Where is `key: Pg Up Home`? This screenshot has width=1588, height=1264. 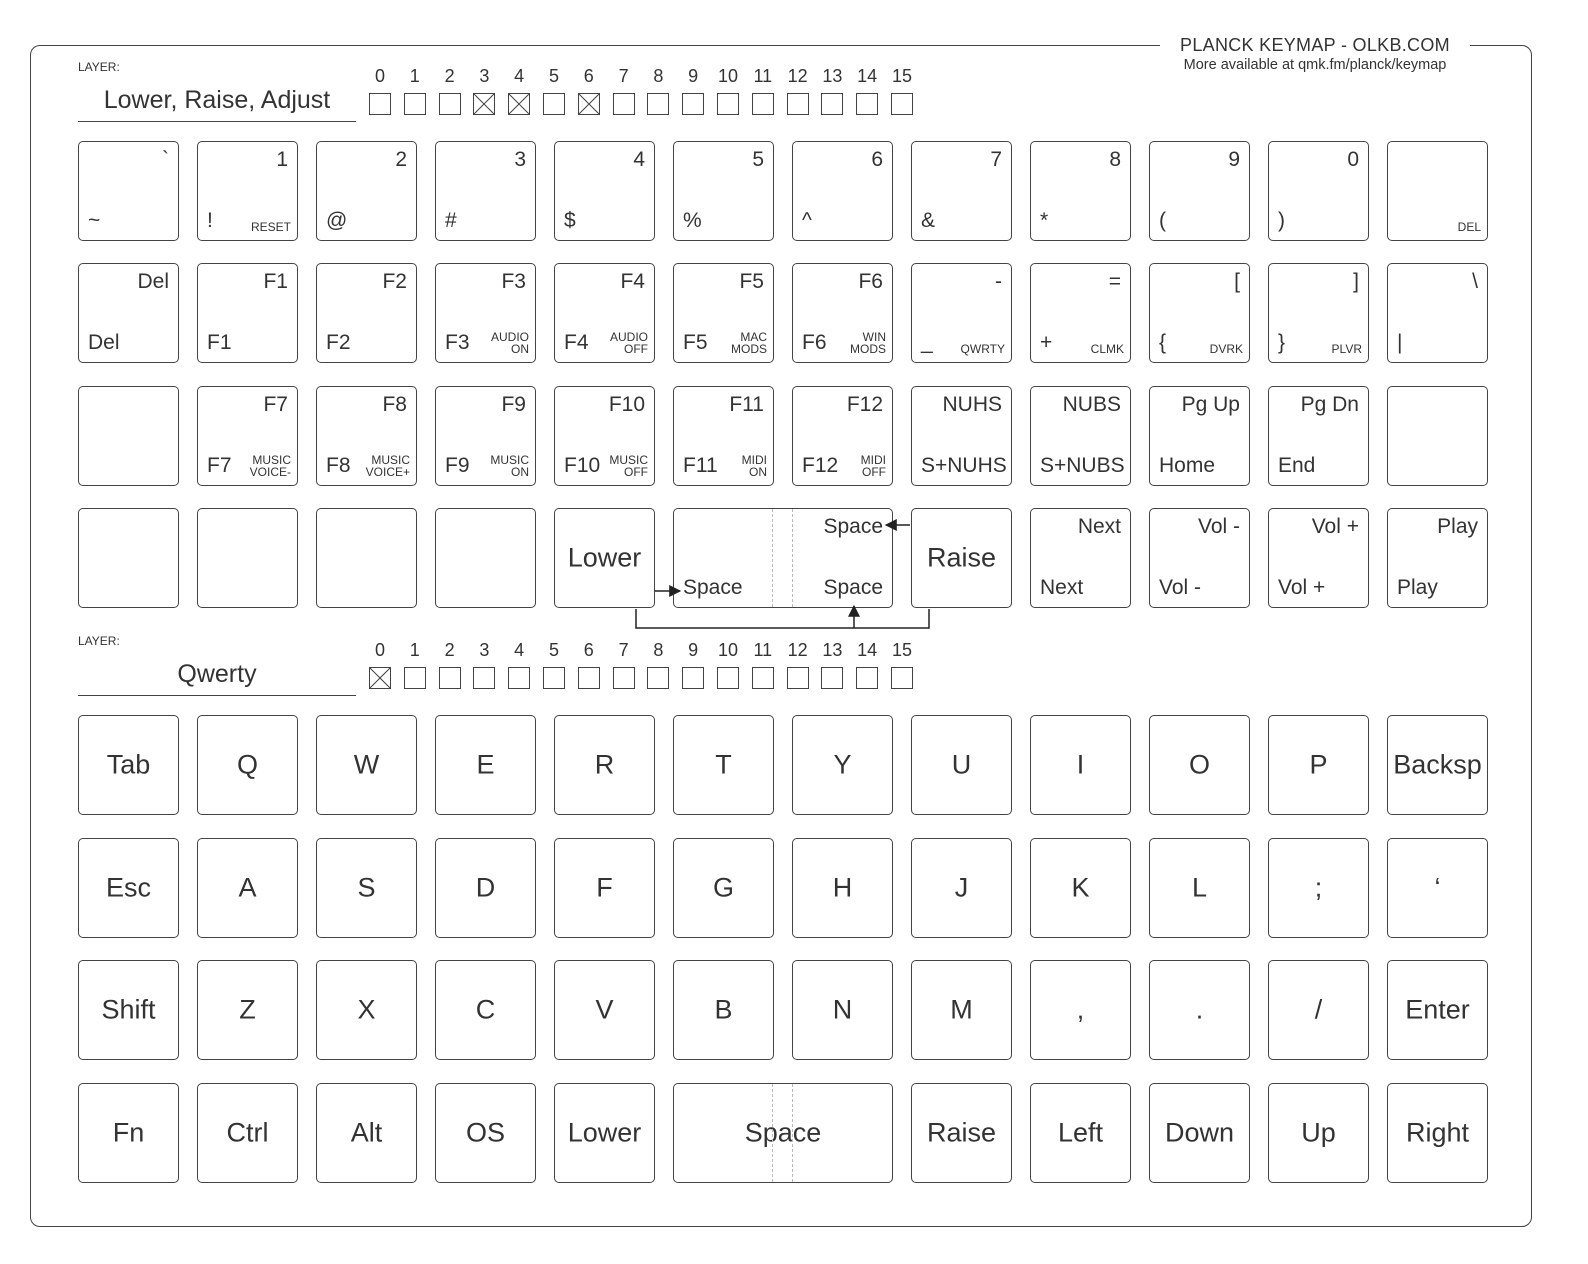
key: Pg Up Home is located at coordinates (1199, 436).